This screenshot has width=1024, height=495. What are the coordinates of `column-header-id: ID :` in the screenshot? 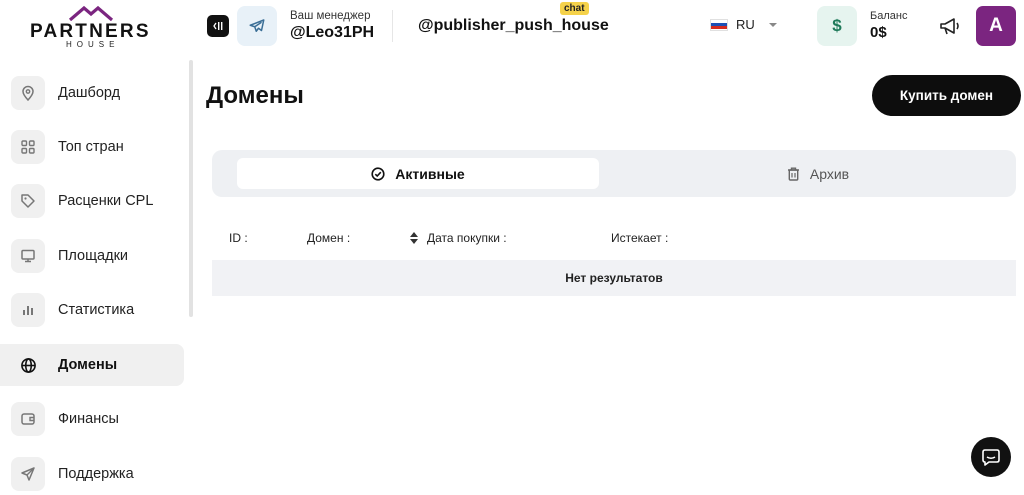 It's located at (238, 238).